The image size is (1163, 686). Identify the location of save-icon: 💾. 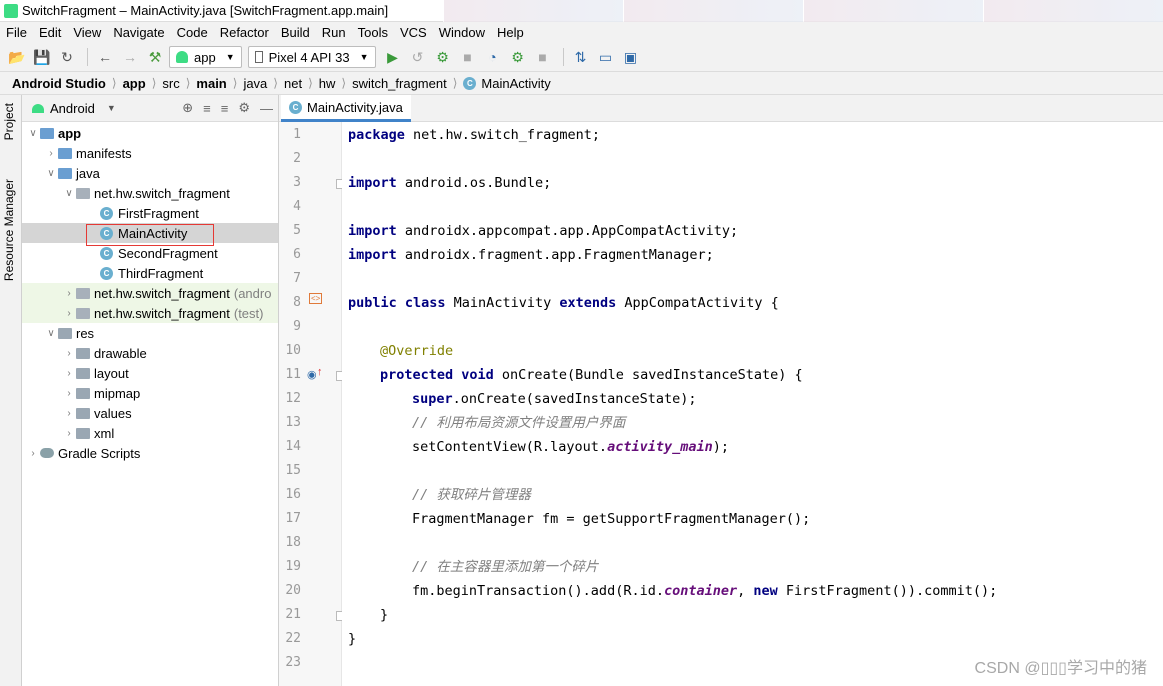
(42, 57).